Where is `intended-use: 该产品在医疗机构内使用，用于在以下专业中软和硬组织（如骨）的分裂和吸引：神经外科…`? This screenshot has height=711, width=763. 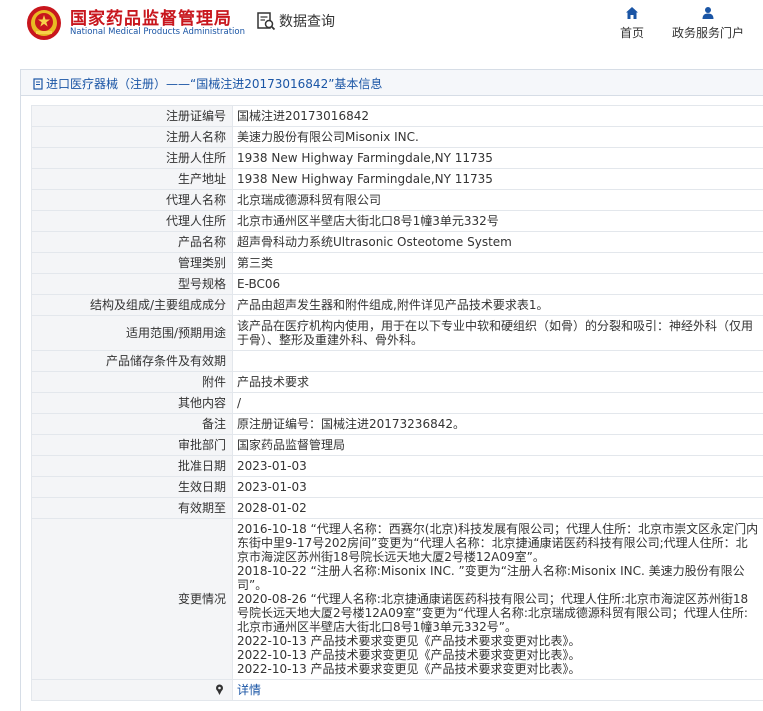
intended-use: 该产品在医疗机构内使用，用于在以下专业中软和硬组织（如骨）的分裂和吸引：神经外科… is located at coordinates (498, 333).